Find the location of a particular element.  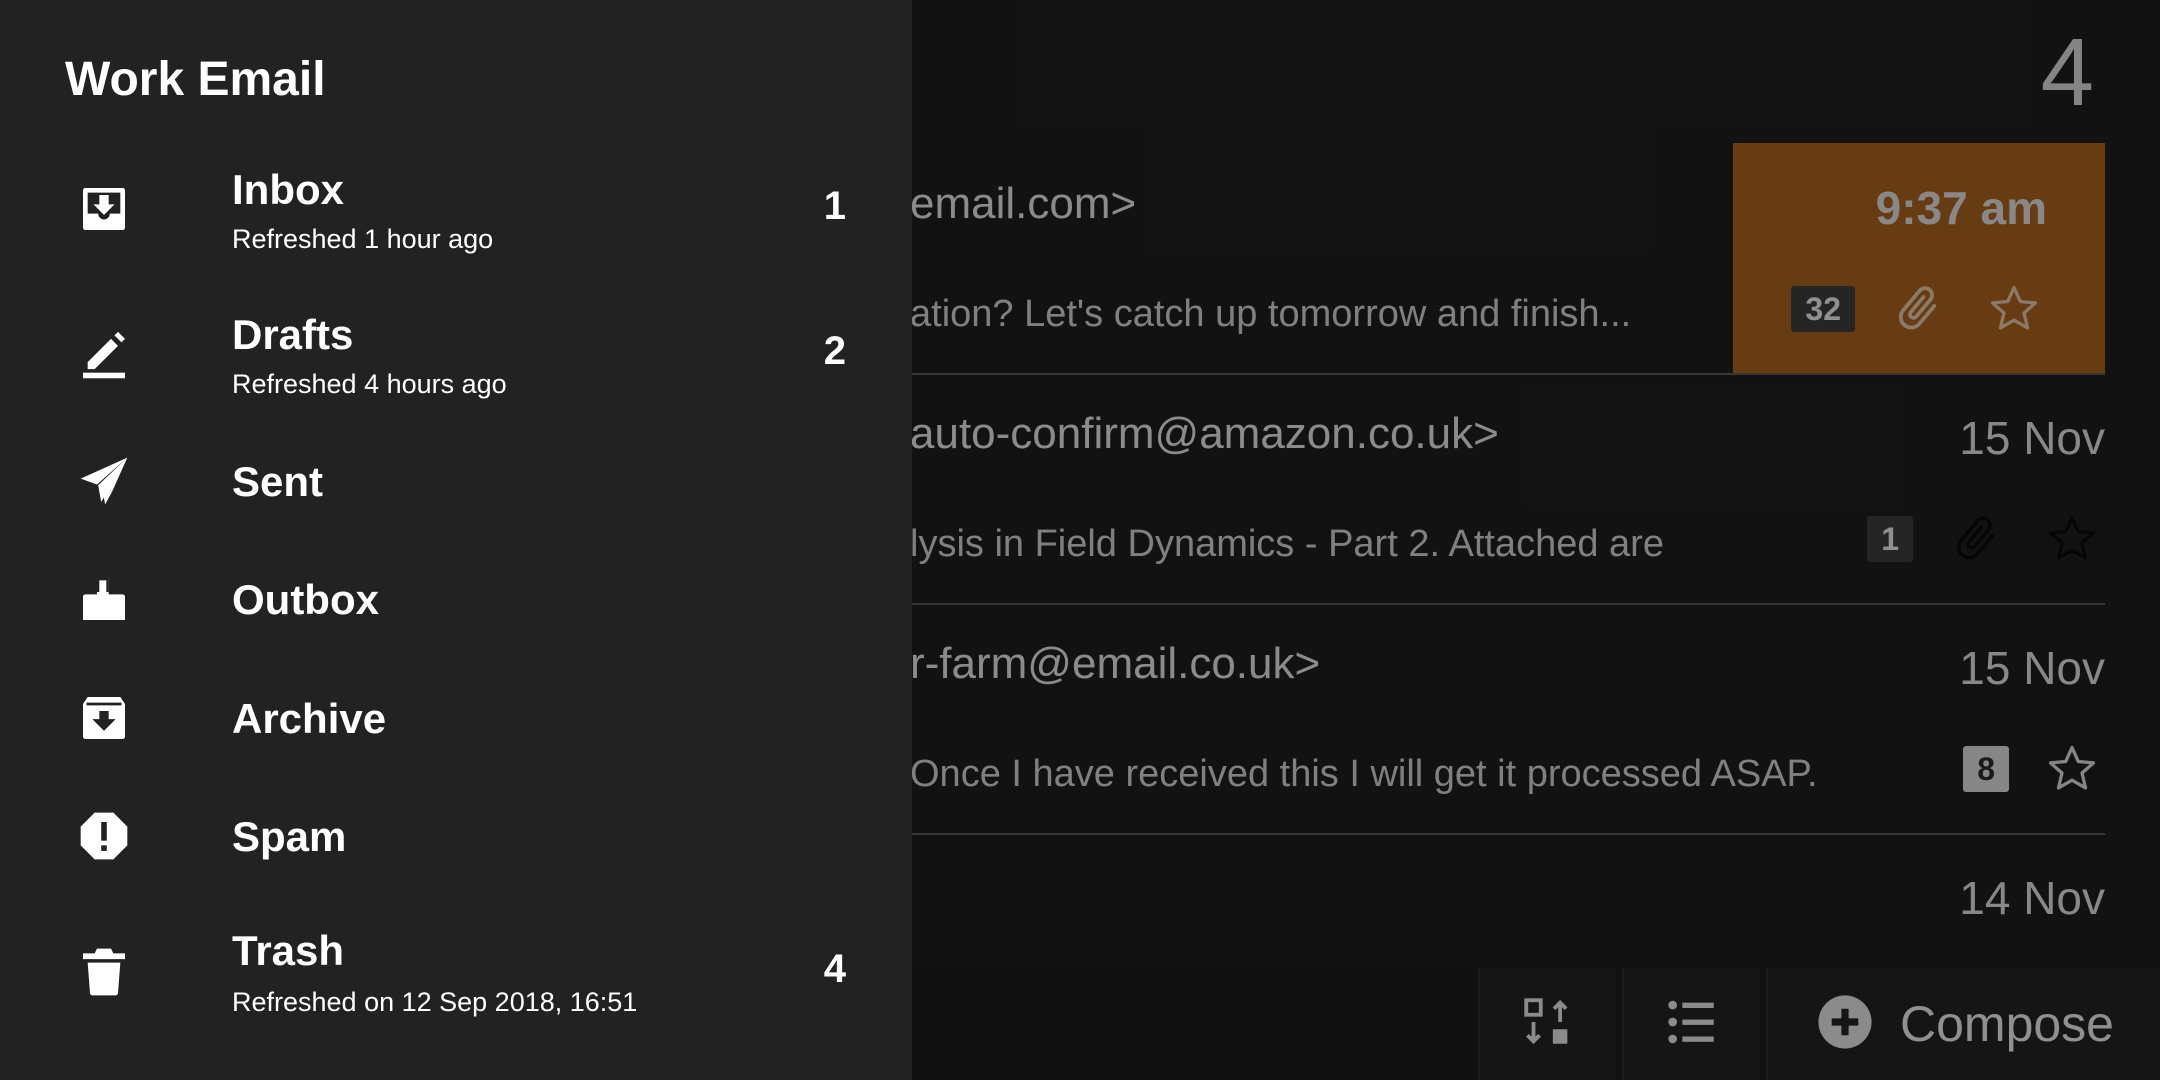

folder-item-sent: Sent is located at coordinates (456, 481).